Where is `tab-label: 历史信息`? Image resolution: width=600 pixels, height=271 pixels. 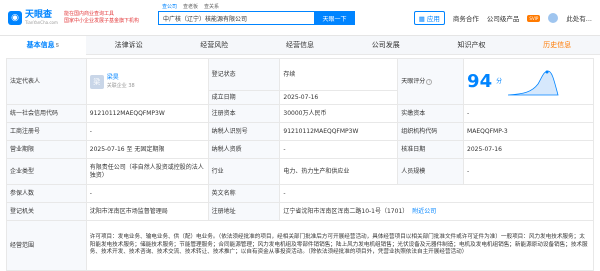
tab-label: 历史信息 is located at coordinates (557, 44).